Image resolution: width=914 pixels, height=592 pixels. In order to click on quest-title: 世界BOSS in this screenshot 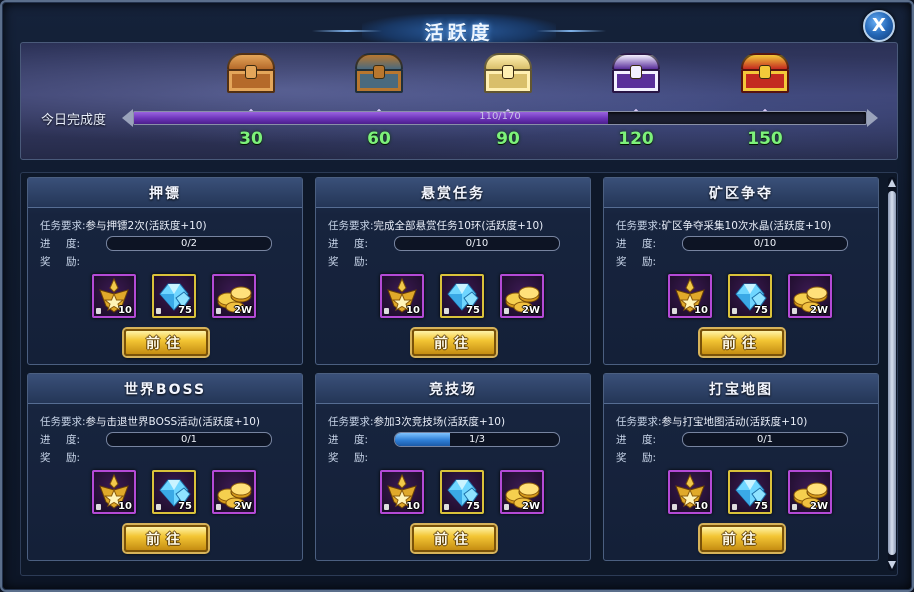, I will do `click(165, 389)`.